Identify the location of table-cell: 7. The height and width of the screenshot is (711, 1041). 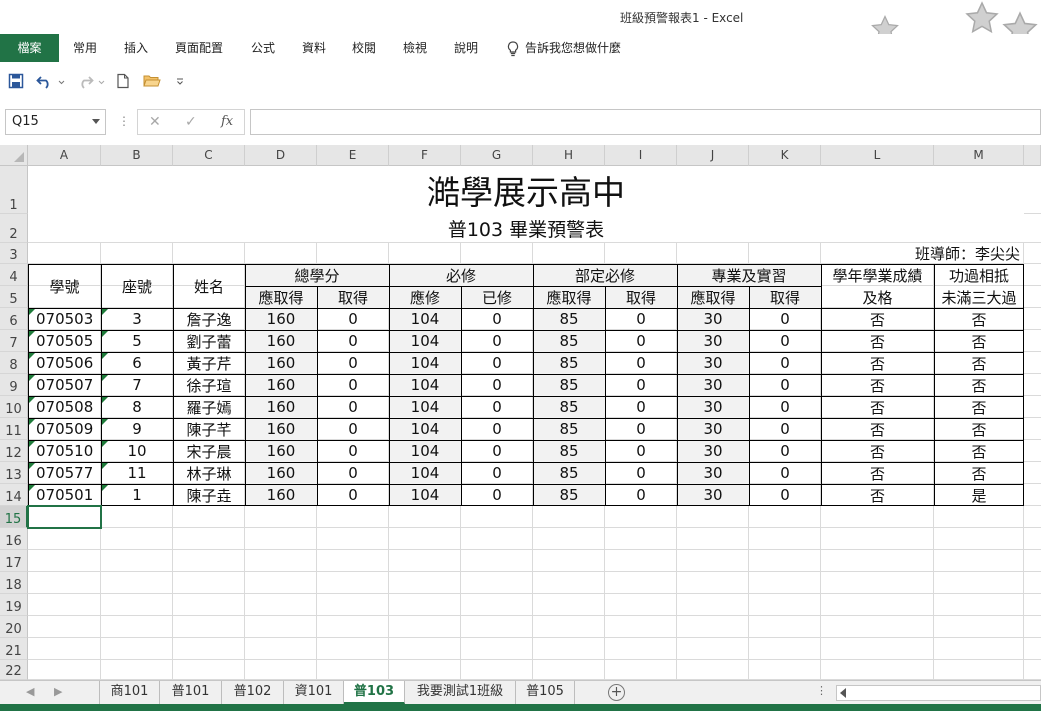
(137, 385).